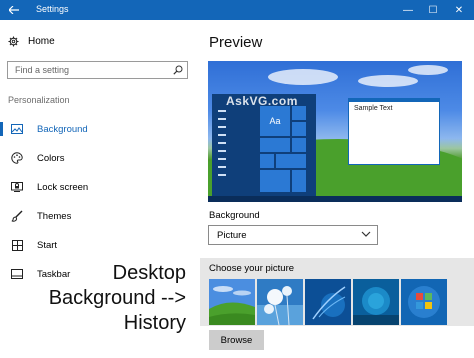 The height and width of the screenshot is (358, 474). I want to click on sidebar-item-label: Lock screen, so click(63, 187).